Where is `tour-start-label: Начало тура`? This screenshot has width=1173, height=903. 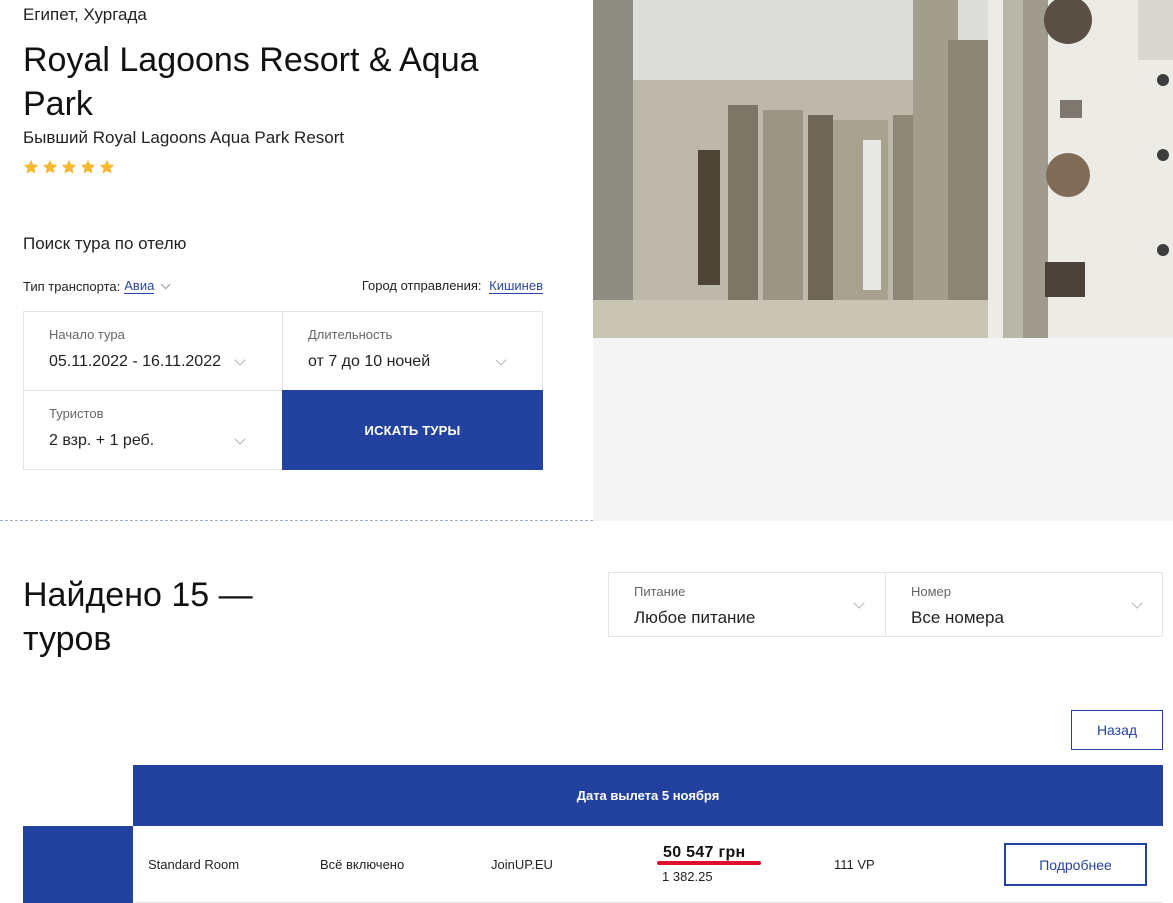 tour-start-label: Начало тура is located at coordinates (87, 334).